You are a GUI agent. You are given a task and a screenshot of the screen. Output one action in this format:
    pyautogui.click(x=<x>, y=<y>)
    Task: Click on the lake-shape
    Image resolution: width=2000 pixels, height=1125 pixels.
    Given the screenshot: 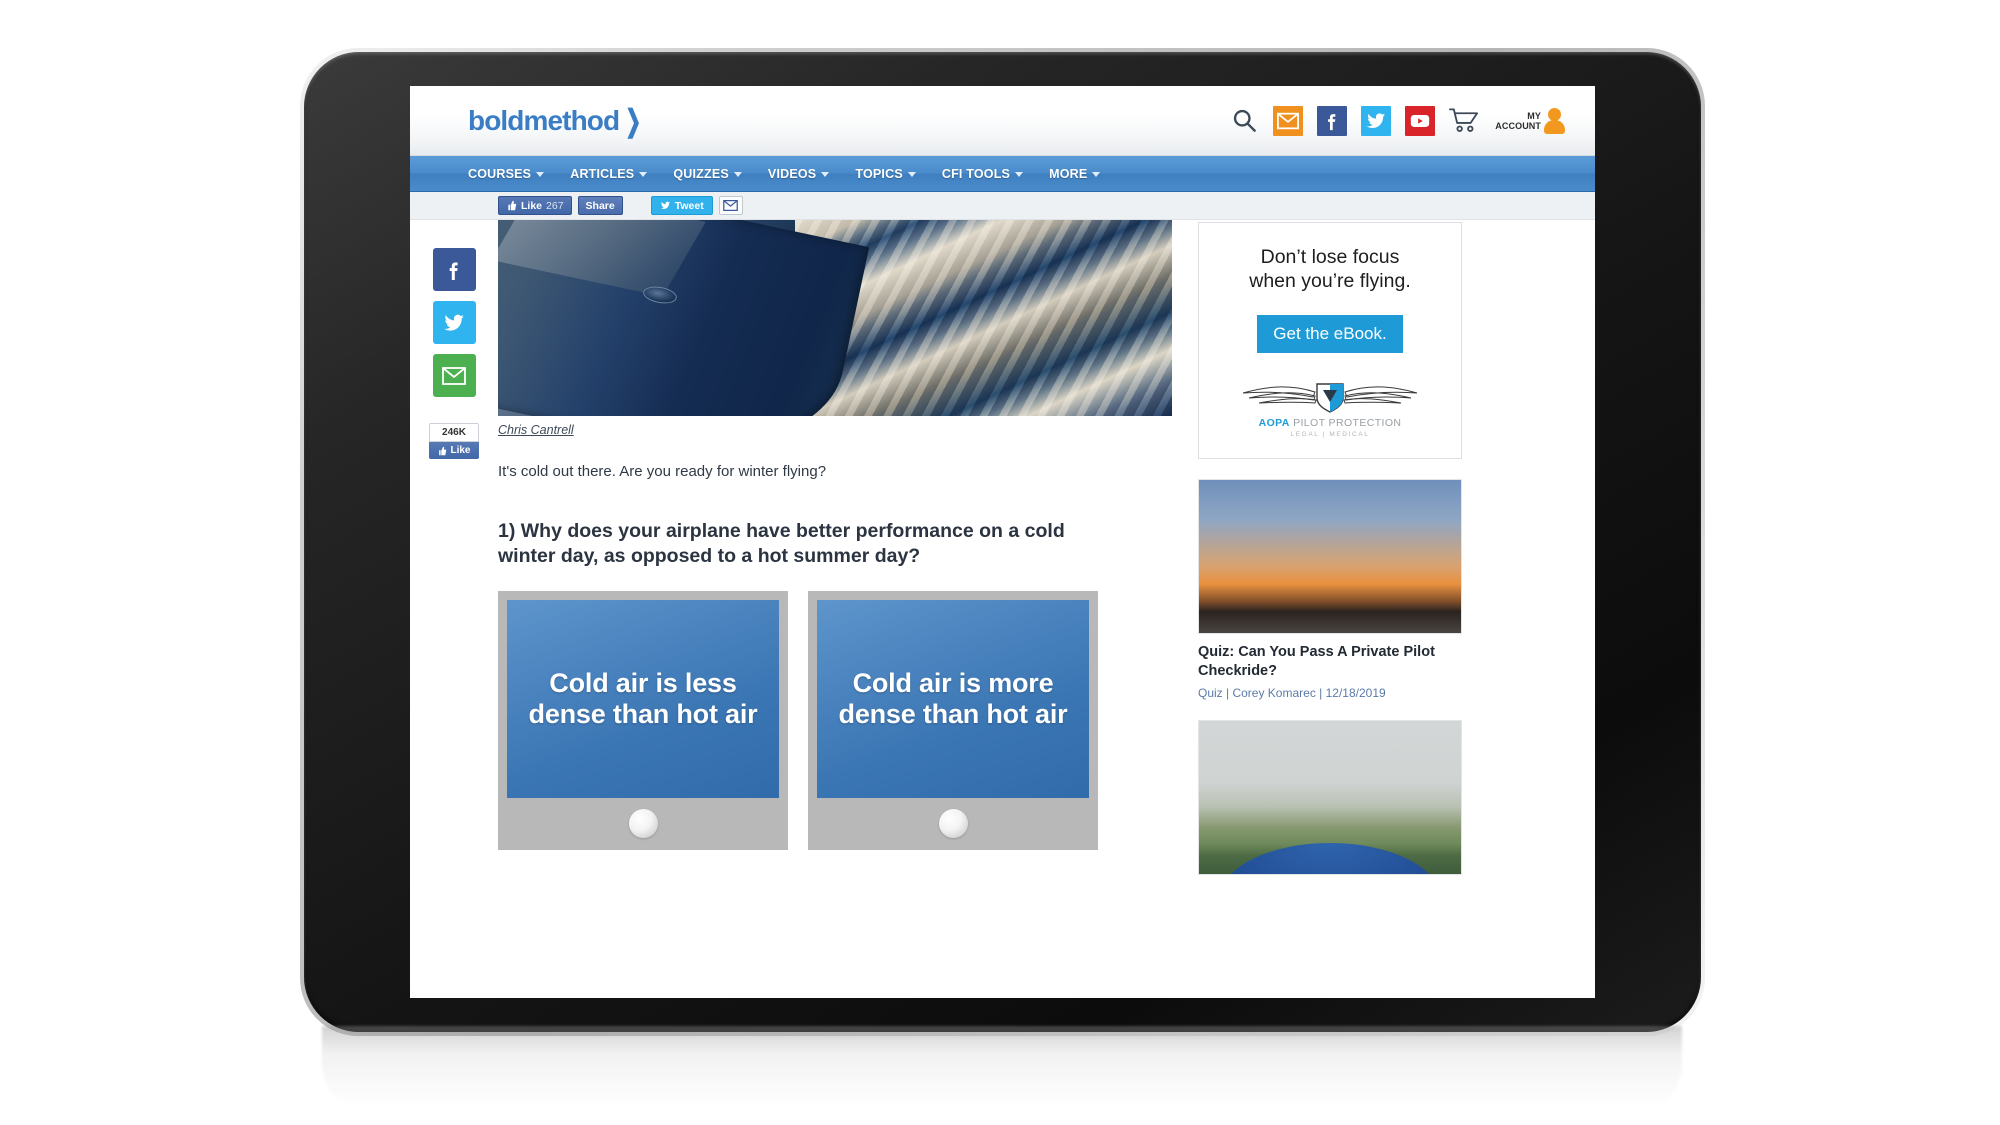 What is the action you would take?
    pyautogui.click(x=1330, y=859)
    